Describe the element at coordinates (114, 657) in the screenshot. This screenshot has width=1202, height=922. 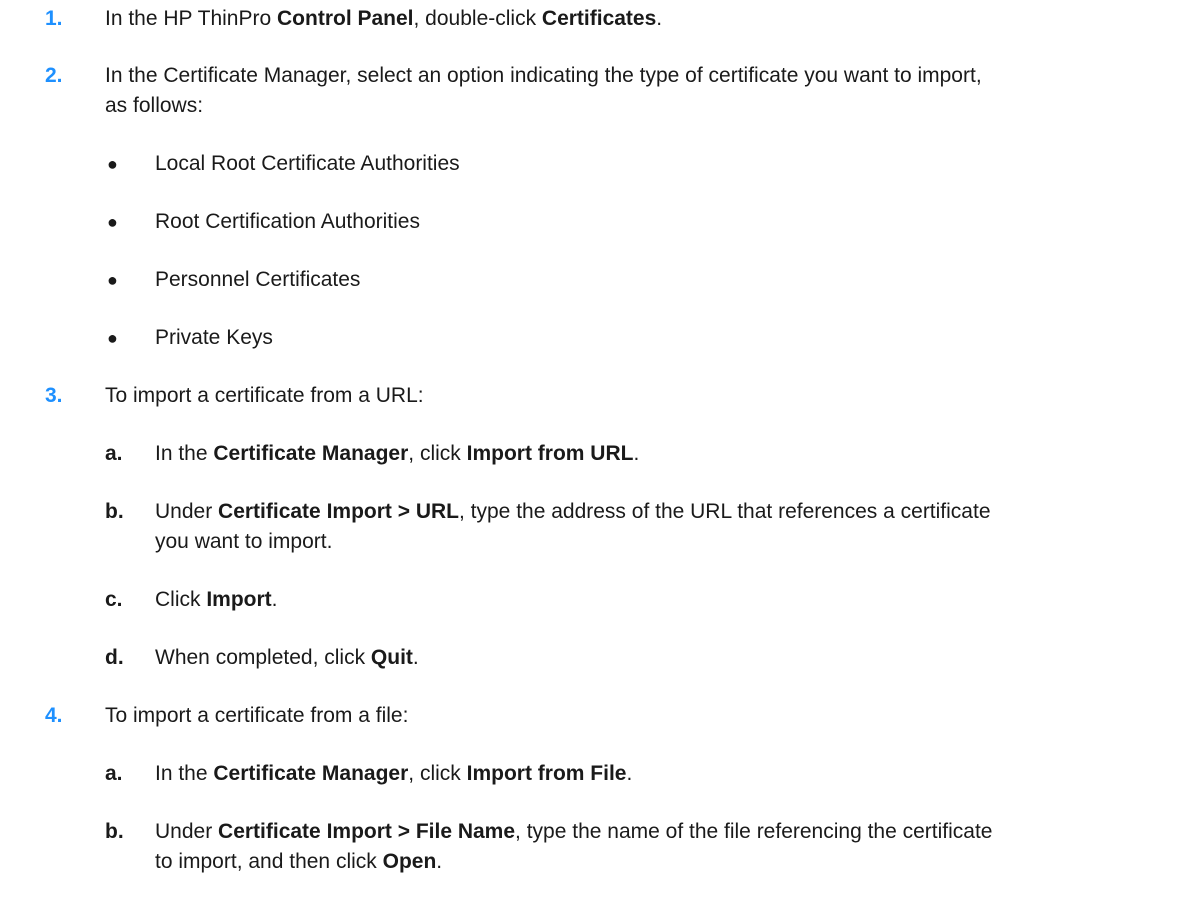
I see `substep-letter: d.` at that location.